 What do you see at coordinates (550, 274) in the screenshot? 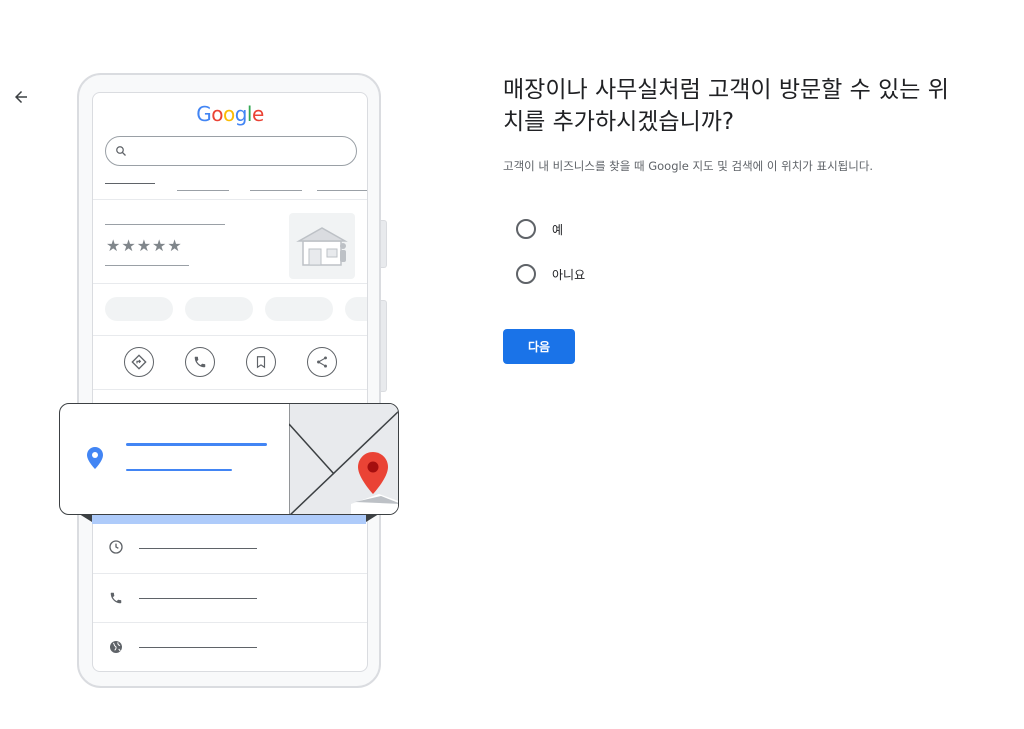
I see `option-no: 아니요` at bounding box center [550, 274].